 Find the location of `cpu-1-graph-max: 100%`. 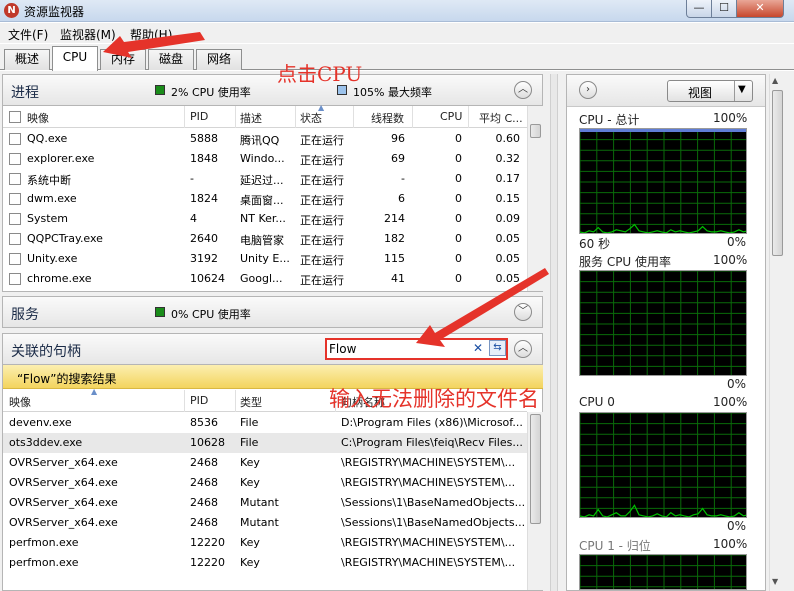

cpu-1-graph-max: 100% is located at coordinates (730, 544).